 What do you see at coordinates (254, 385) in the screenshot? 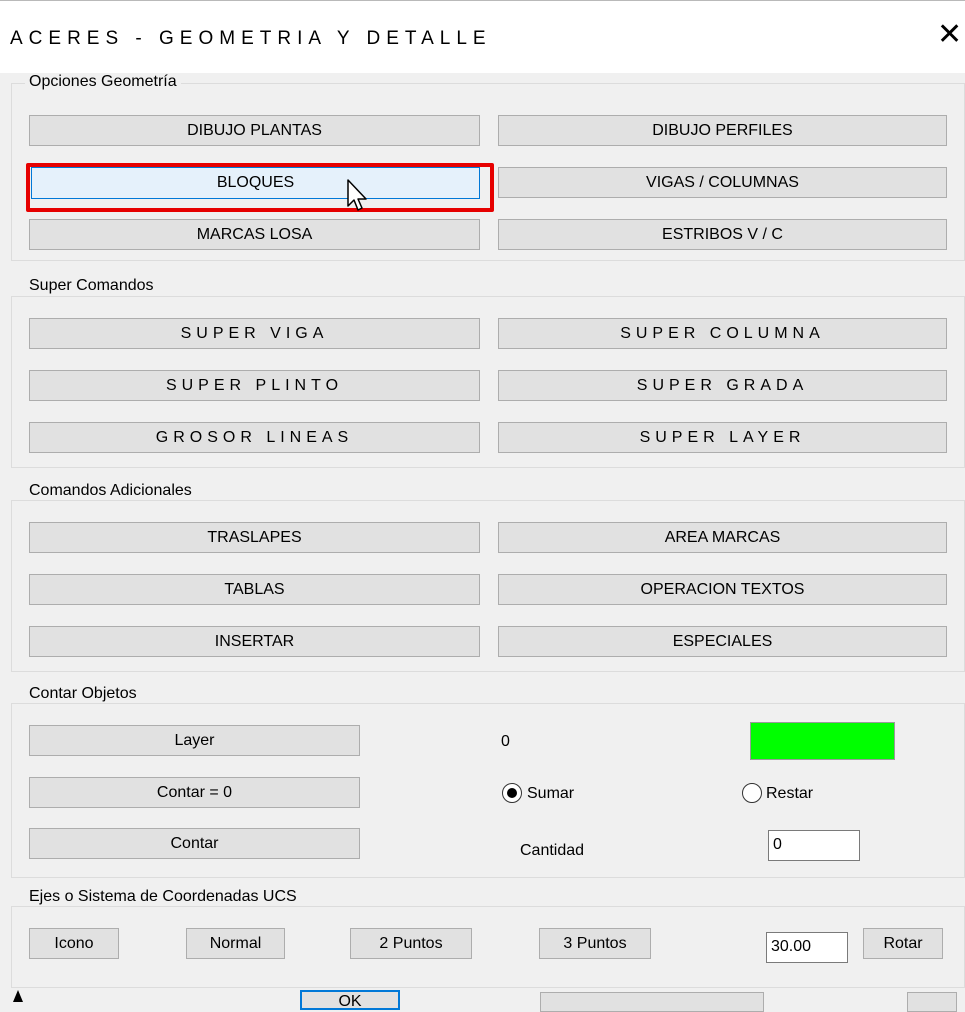
I see `super-plinto-button: SUPER PLINTO` at bounding box center [254, 385].